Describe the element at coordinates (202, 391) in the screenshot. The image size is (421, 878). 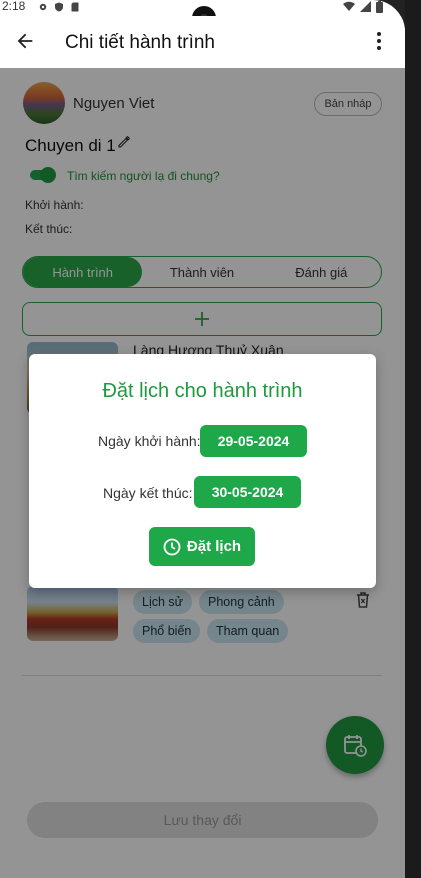
I see `dialog-title: Đặt lịch cho hành trình` at that location.